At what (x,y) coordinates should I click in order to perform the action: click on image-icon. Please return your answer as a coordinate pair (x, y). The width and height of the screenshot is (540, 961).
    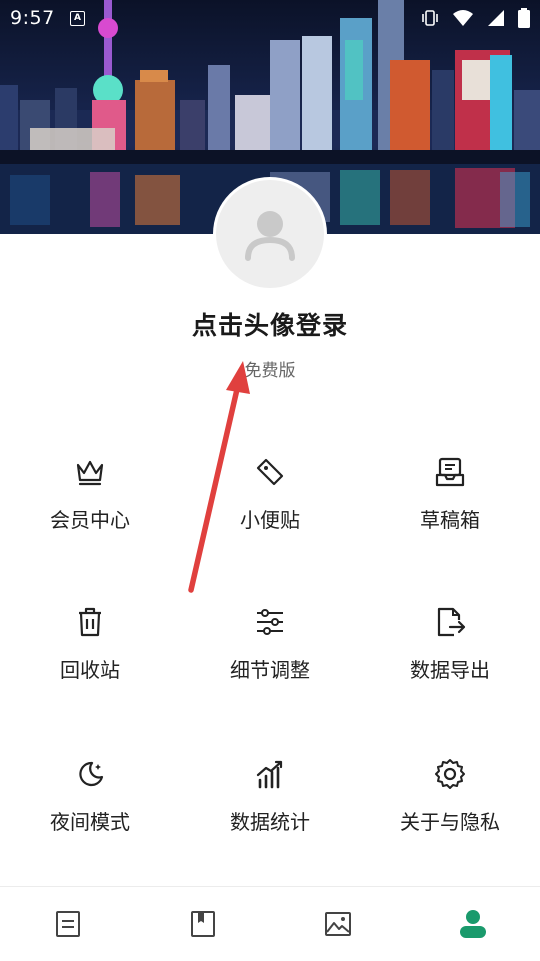
    Looking at the image, I should click on (337, 924).